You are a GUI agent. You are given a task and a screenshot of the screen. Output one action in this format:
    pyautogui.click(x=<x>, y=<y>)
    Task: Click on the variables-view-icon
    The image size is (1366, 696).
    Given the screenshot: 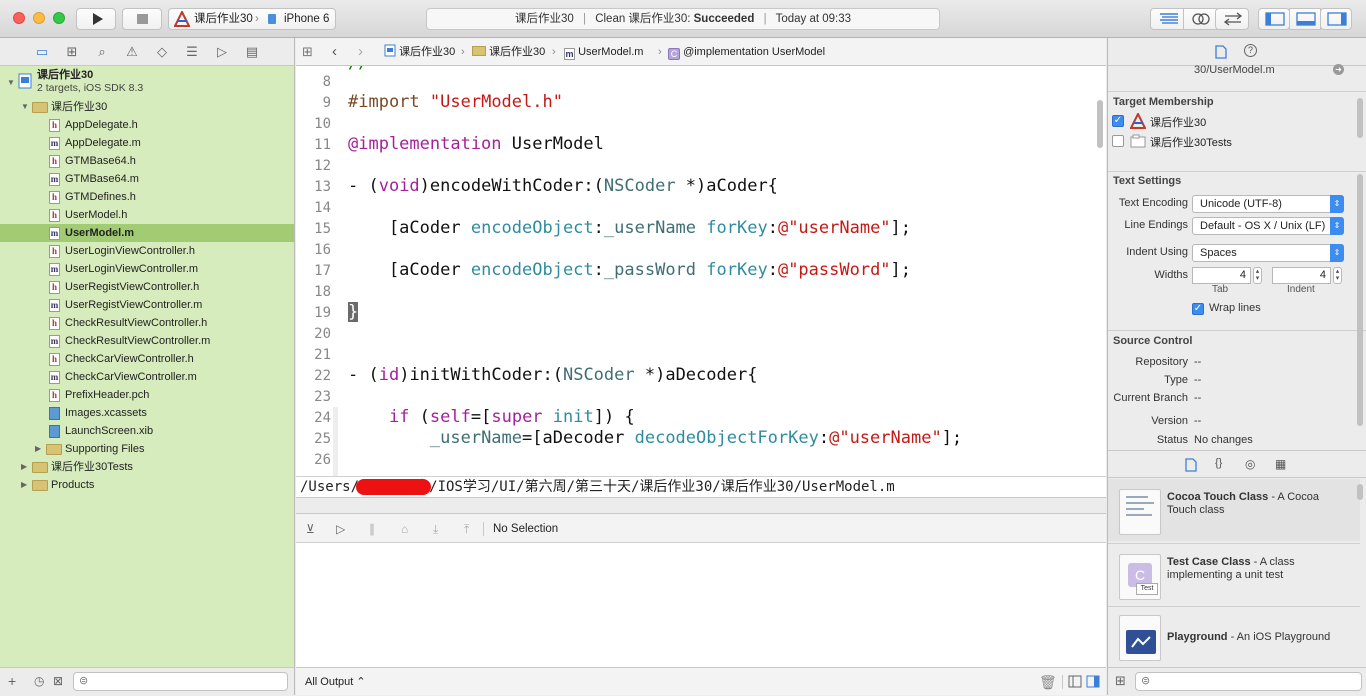 What is the action you would take?
    pyautogui.click(x=1075, y=681)
    